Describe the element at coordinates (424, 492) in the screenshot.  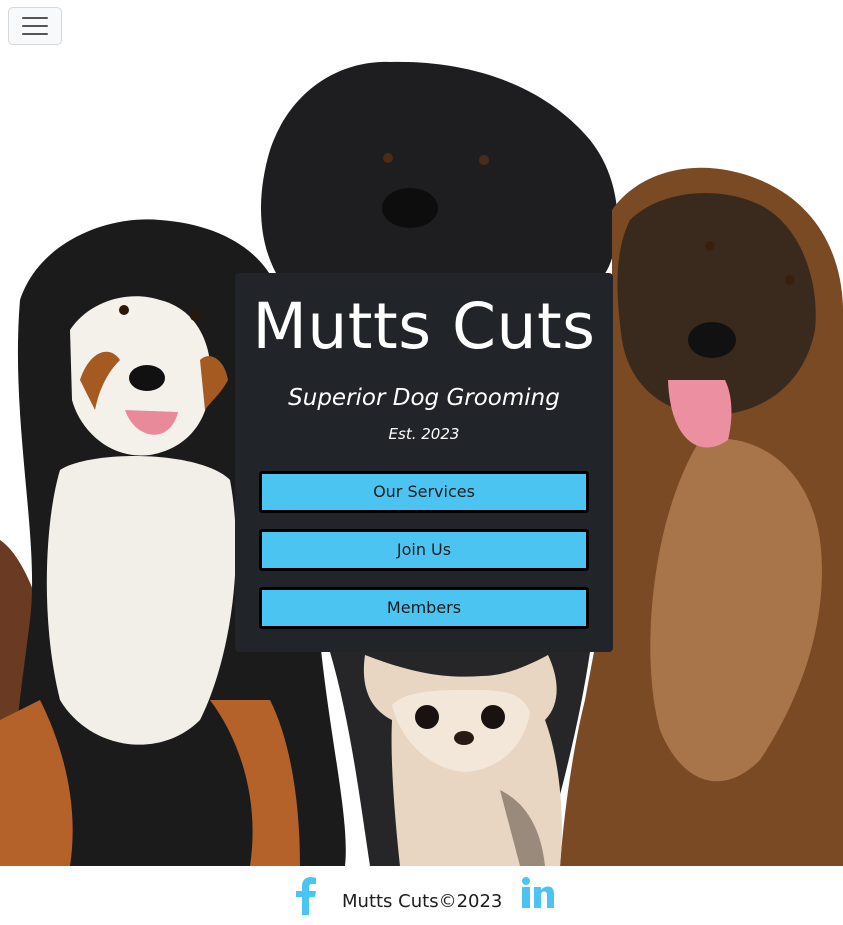
I see `our-services-button: Our Services` at that location.